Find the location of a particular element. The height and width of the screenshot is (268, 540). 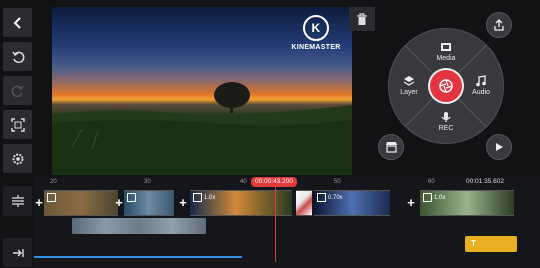

rec-button: REC is located at coordinates (446, 121).